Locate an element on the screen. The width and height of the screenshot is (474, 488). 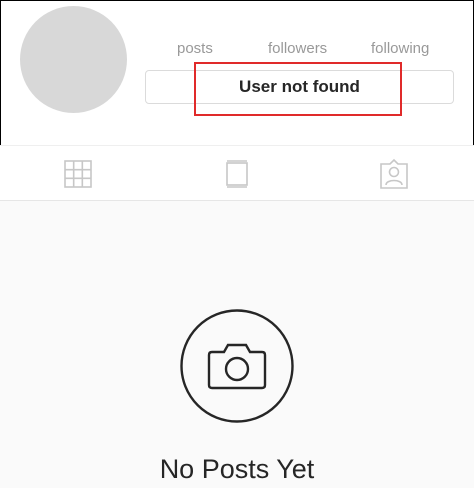
tab-feed is located at coordinates (237, 174).